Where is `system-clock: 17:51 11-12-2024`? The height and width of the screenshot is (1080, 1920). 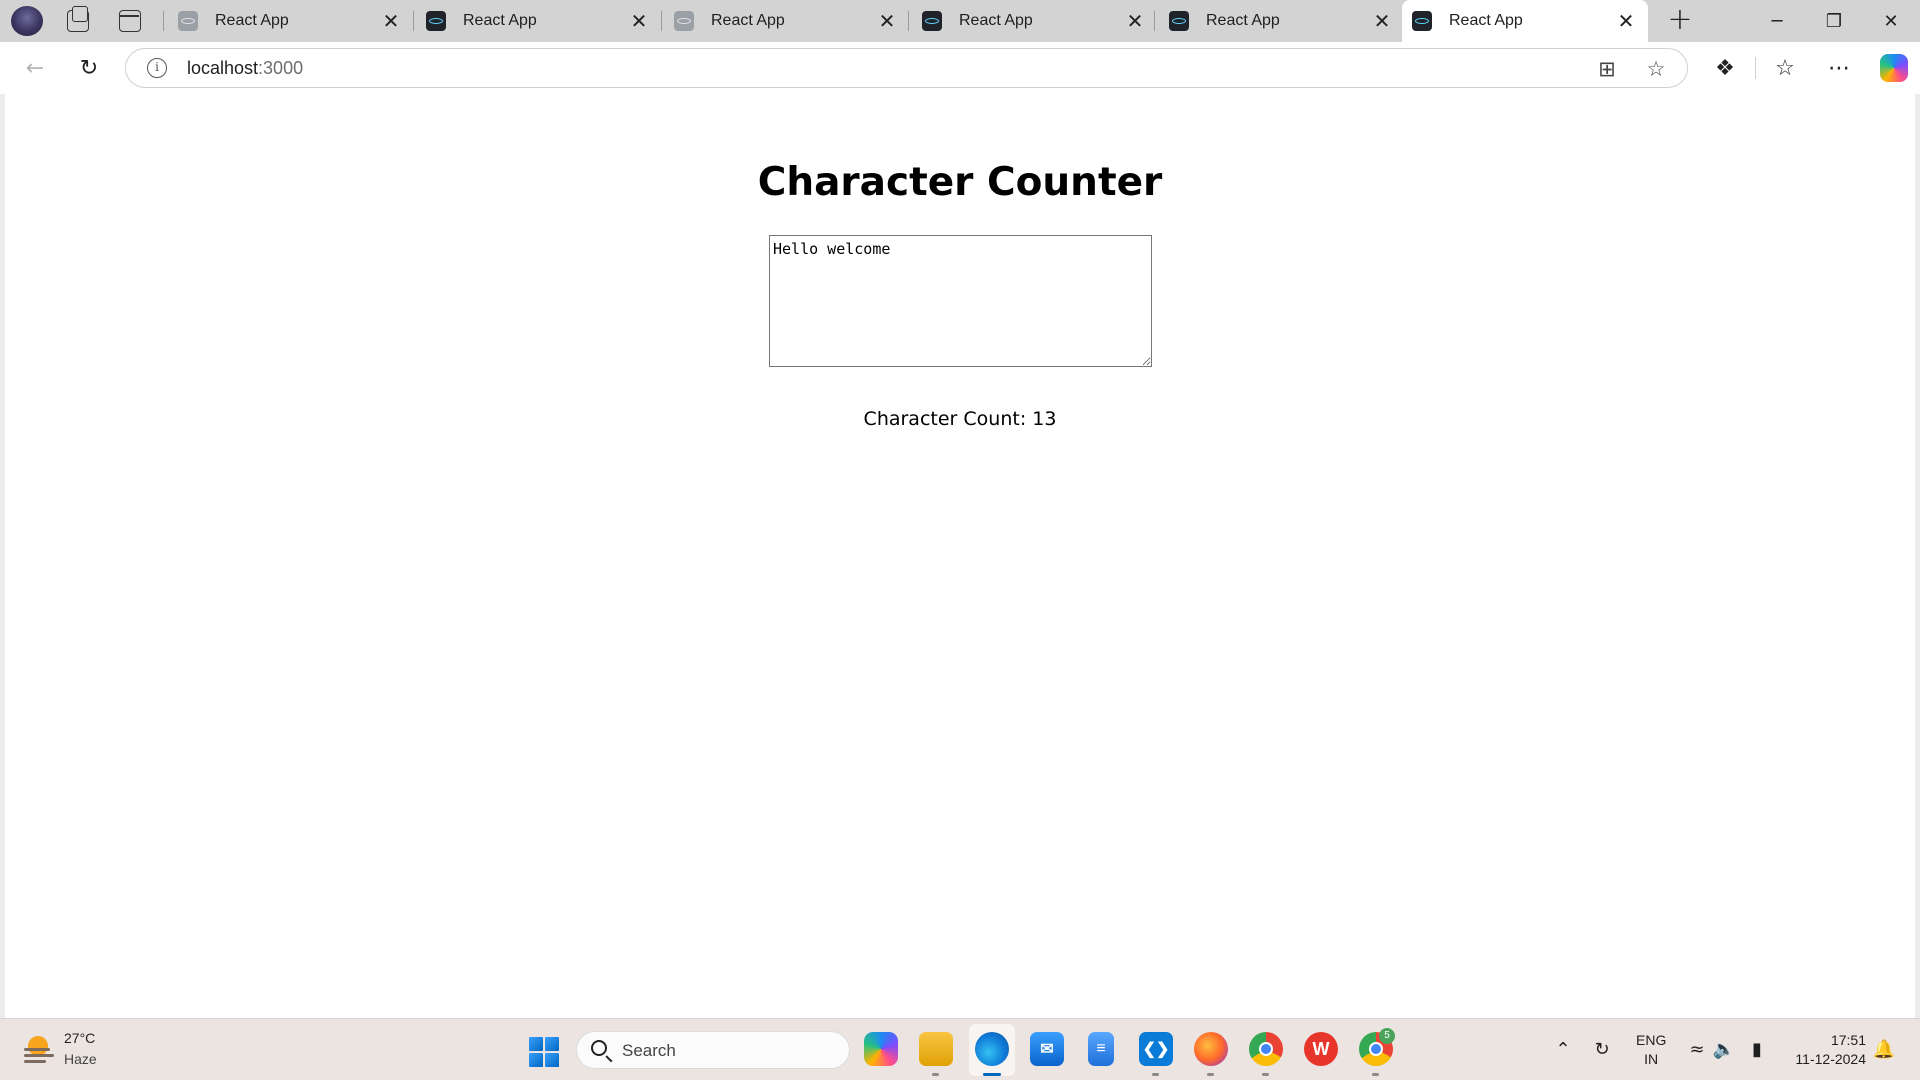 system-clock: 17:51 11-12-2024 is located at coordinates (1822, 1050).